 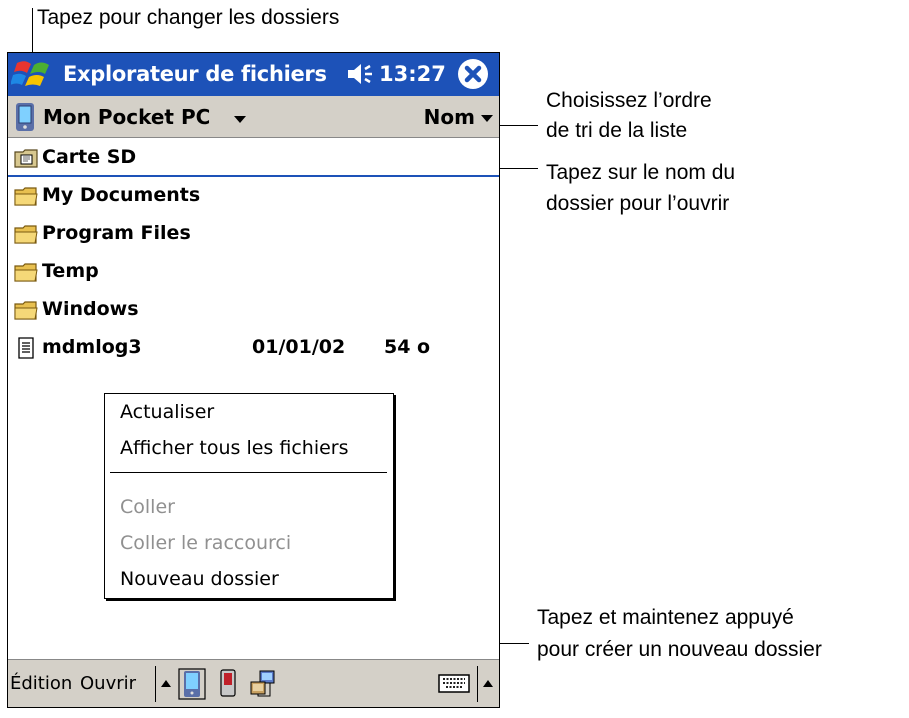 I want to click on menu-item-paste-shortcut: Coller le raccourci, so click(x=206, y=543).